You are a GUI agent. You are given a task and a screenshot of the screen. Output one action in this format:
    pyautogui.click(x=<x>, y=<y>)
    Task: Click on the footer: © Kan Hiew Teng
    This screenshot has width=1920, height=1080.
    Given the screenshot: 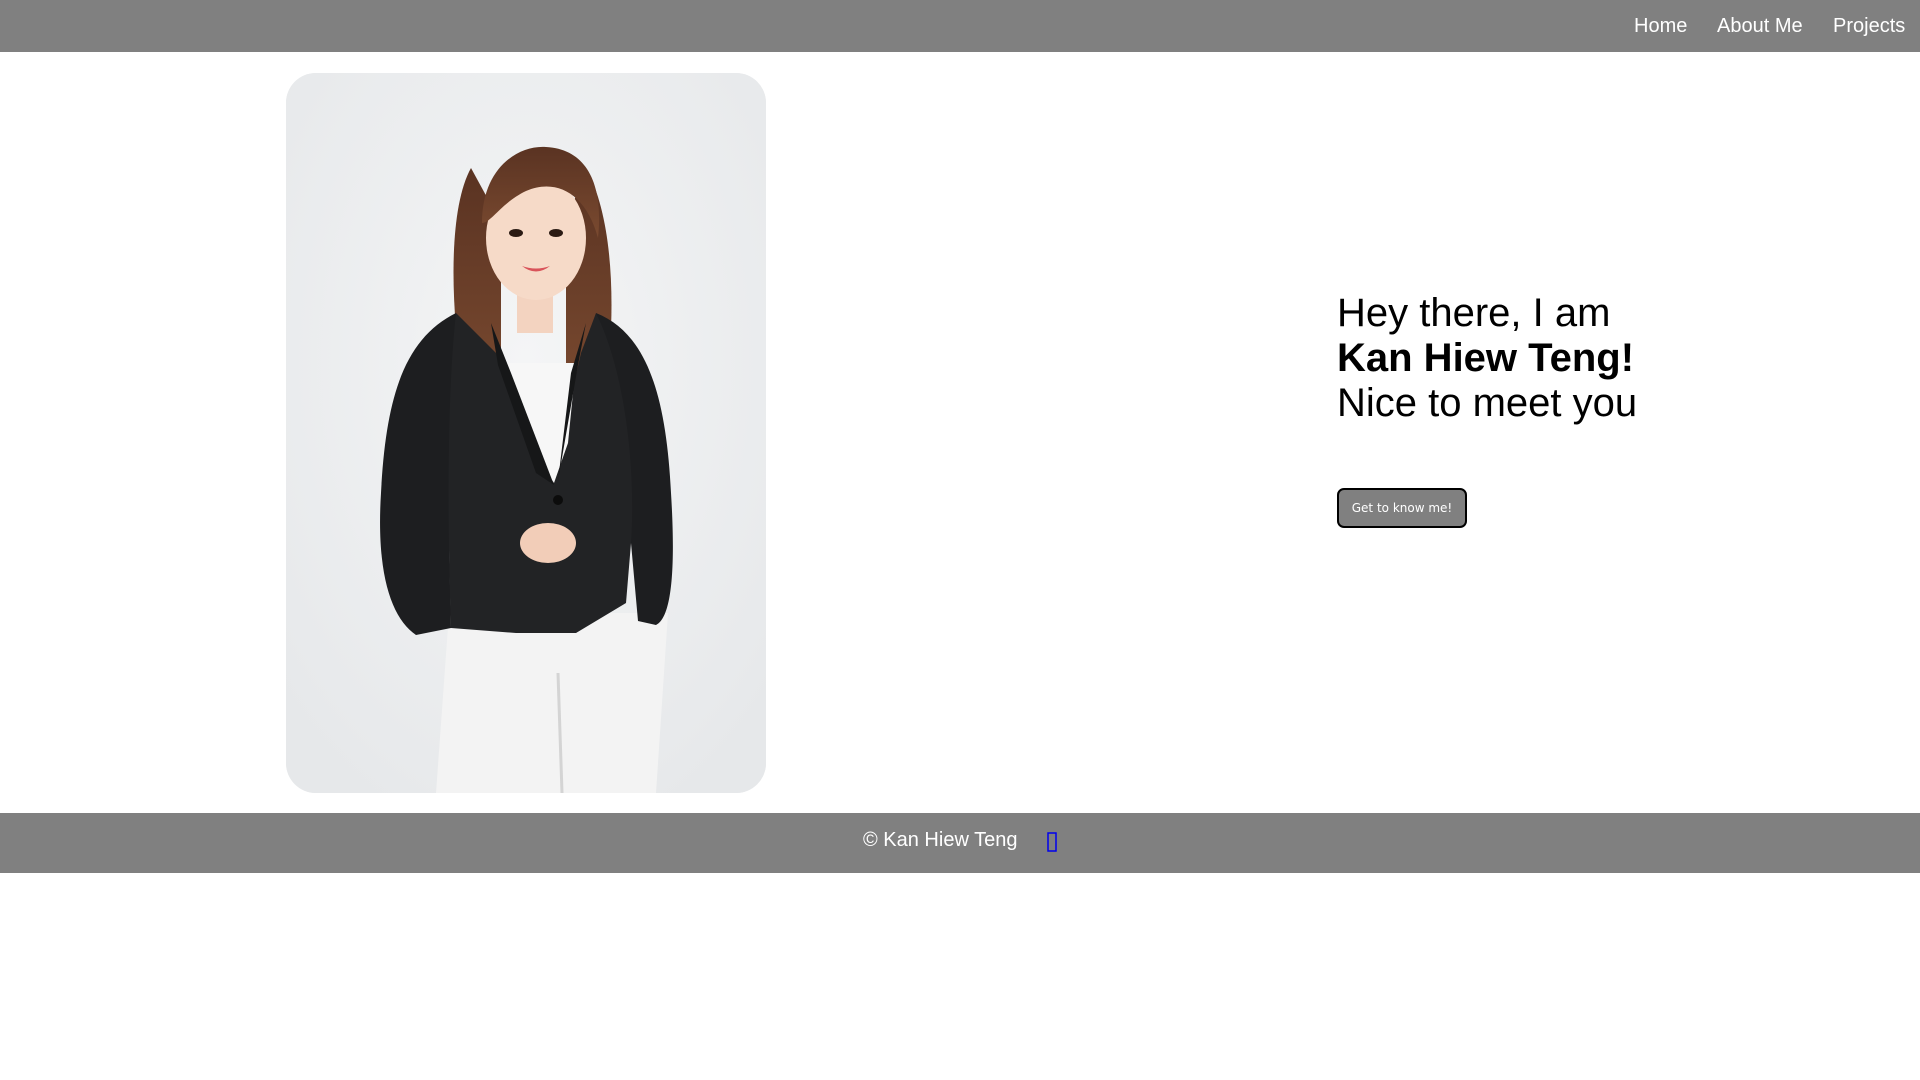 What is the action you would take?
    pyautogui.click(x=960, y=843)
    